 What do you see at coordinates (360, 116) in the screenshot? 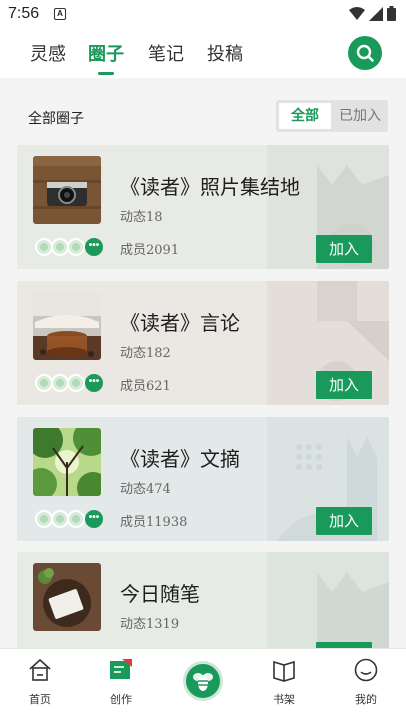
I see `filter-joined-button: 已加入` at bounding box center [360, 116].